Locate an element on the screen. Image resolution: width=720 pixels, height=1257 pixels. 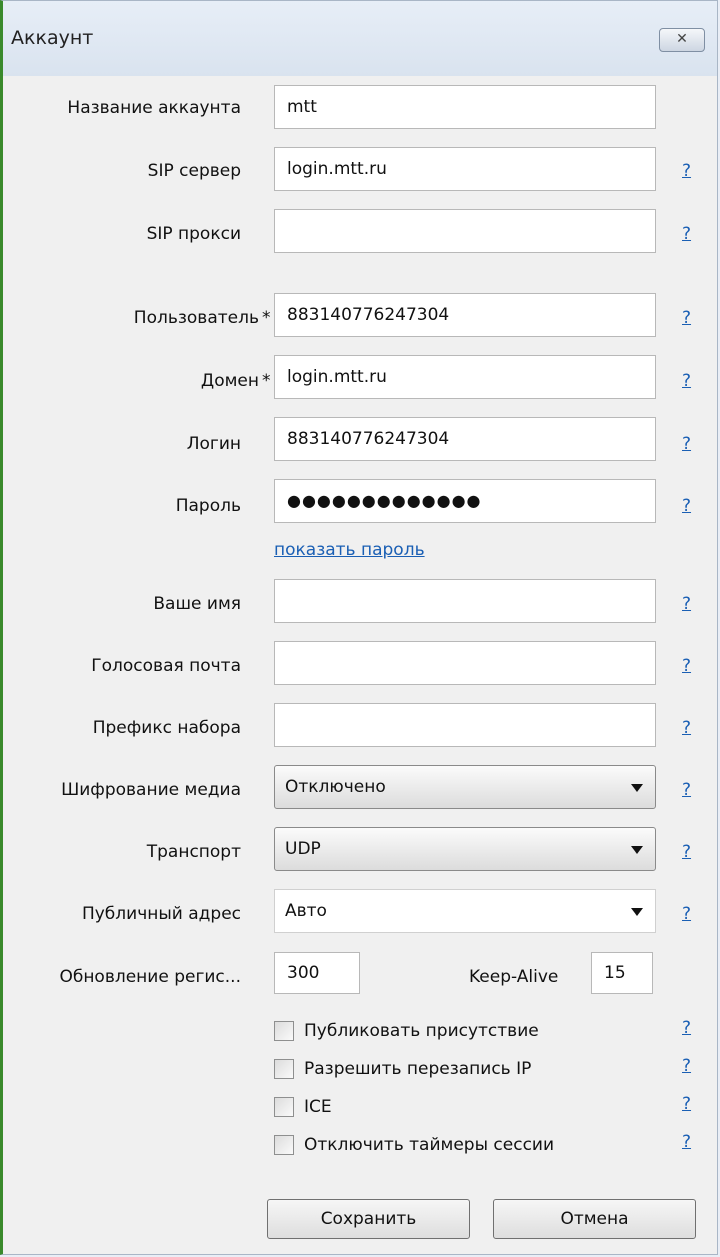
domain-help-link: ? is located at coordinates (686, 381).